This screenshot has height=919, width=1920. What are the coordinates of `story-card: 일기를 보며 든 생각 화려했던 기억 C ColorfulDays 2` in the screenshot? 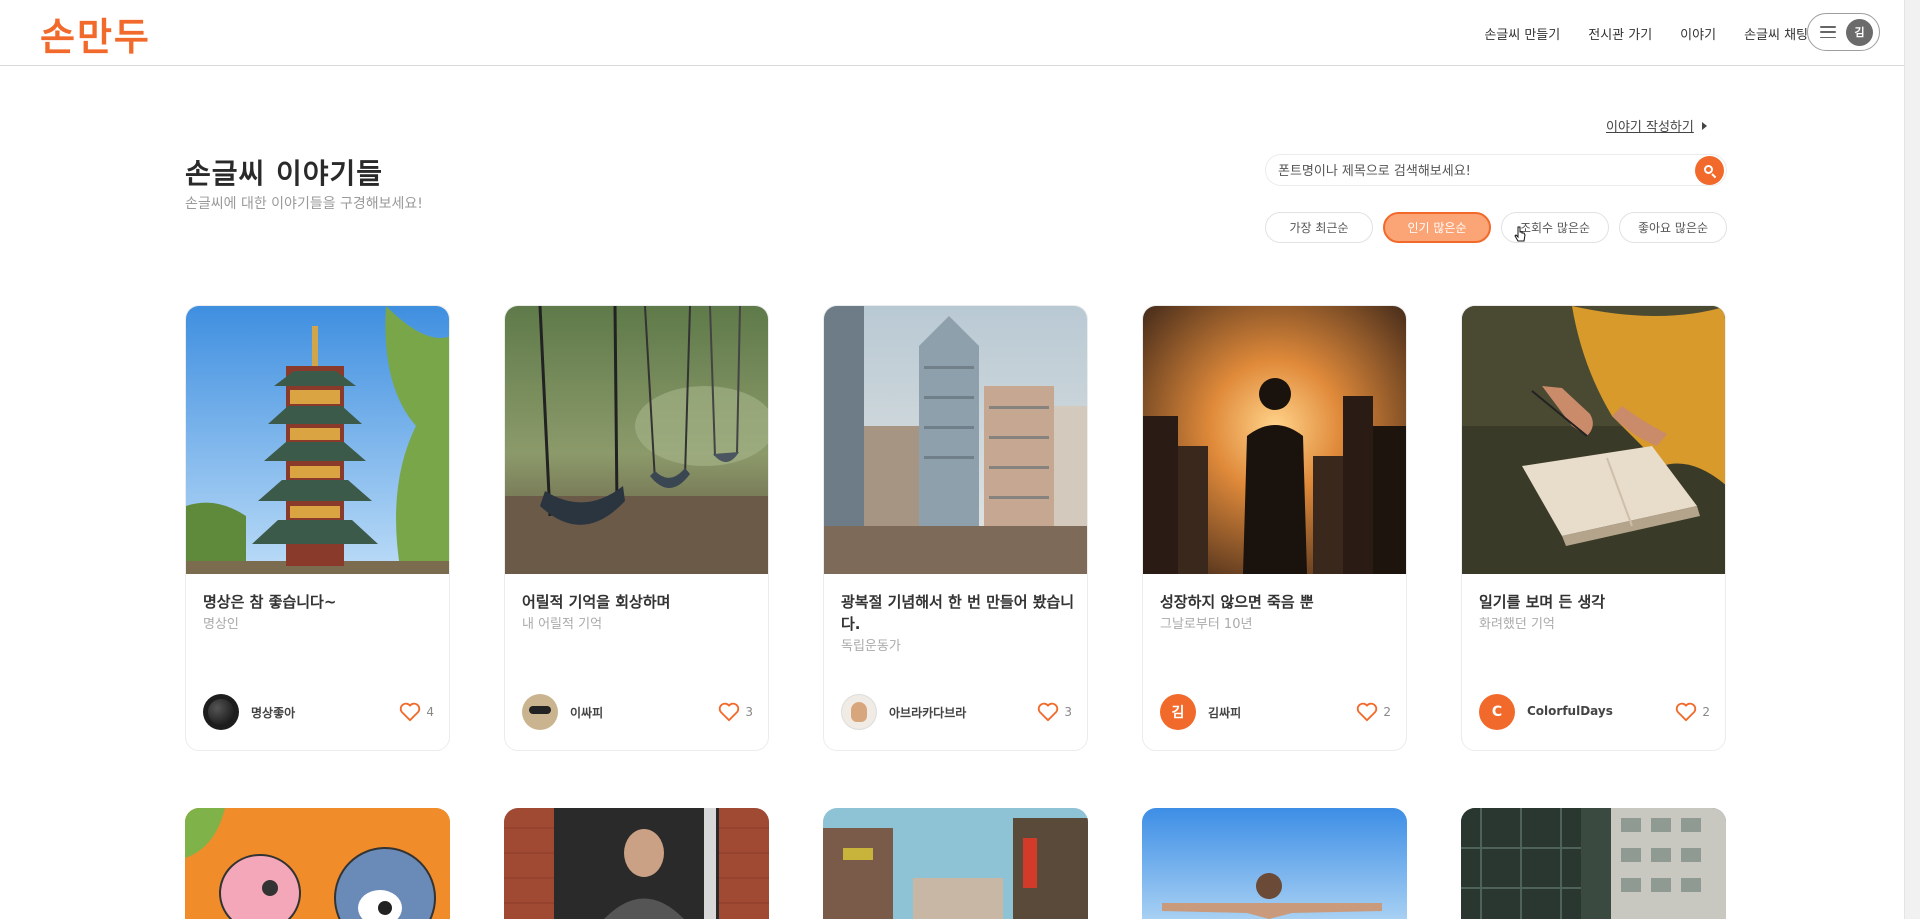 It's located at (1593, 528).